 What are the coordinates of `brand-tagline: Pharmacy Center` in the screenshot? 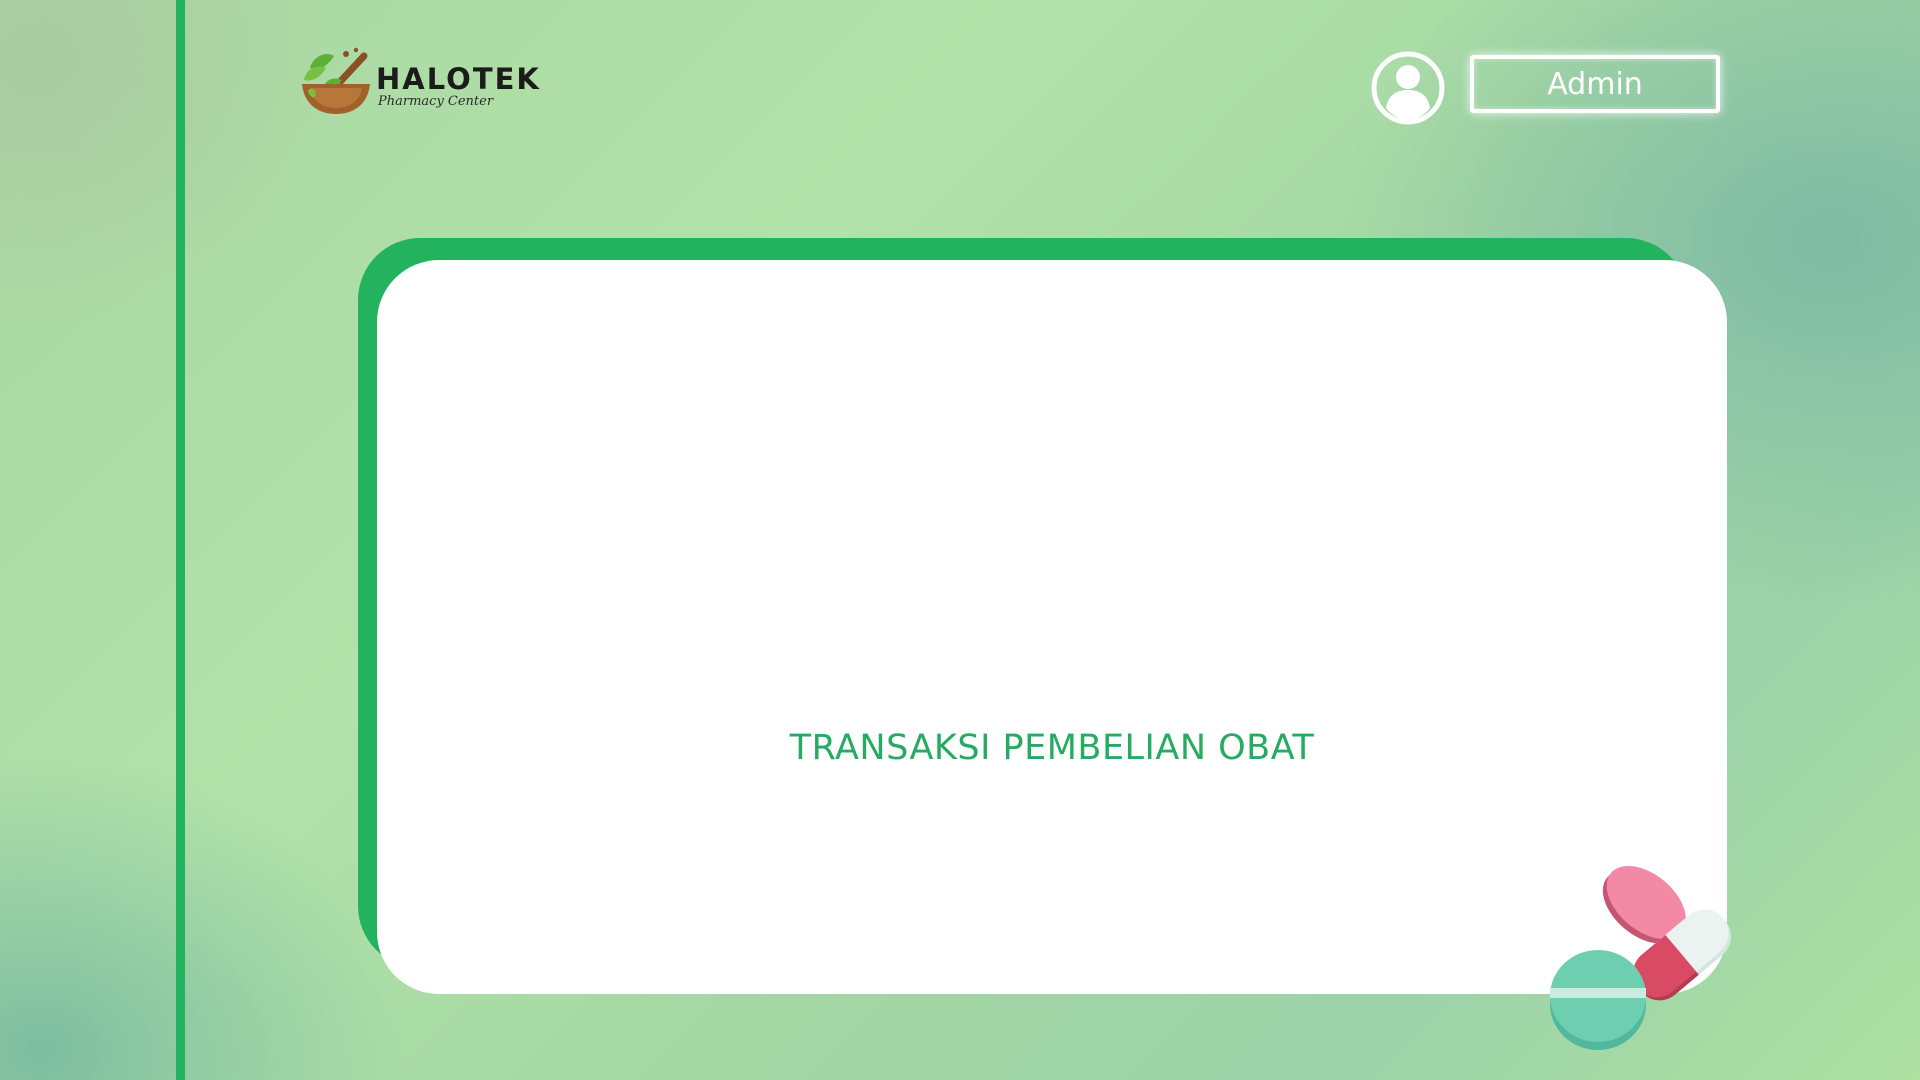 It's located at (436, 101).